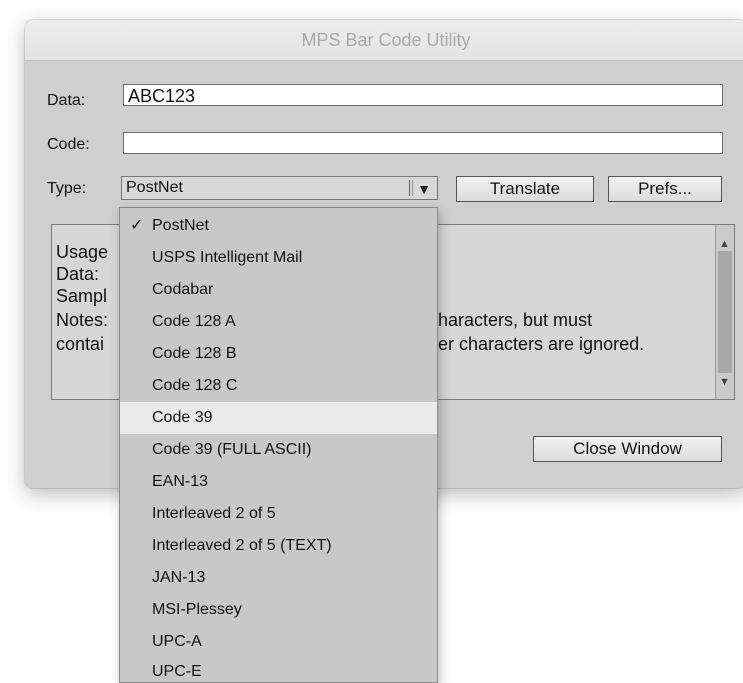 Image resolution: width=743 pixels, height=683 pixels. What do you see at coordinates (182, 417) in the screenshot?
I see `menu-item-label: Code 39` at bounding box center [182, 417].